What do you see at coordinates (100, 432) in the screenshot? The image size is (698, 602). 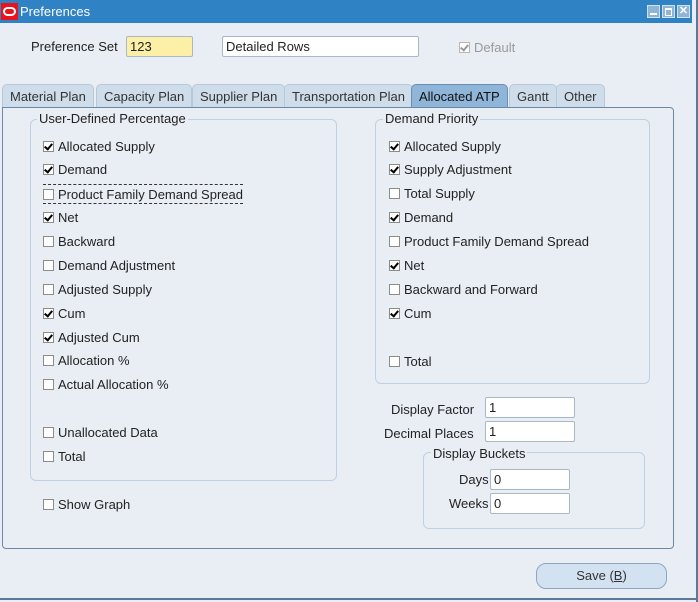 I see `checkbox-item: Unallocated Data` at bounding box center [100, 432].